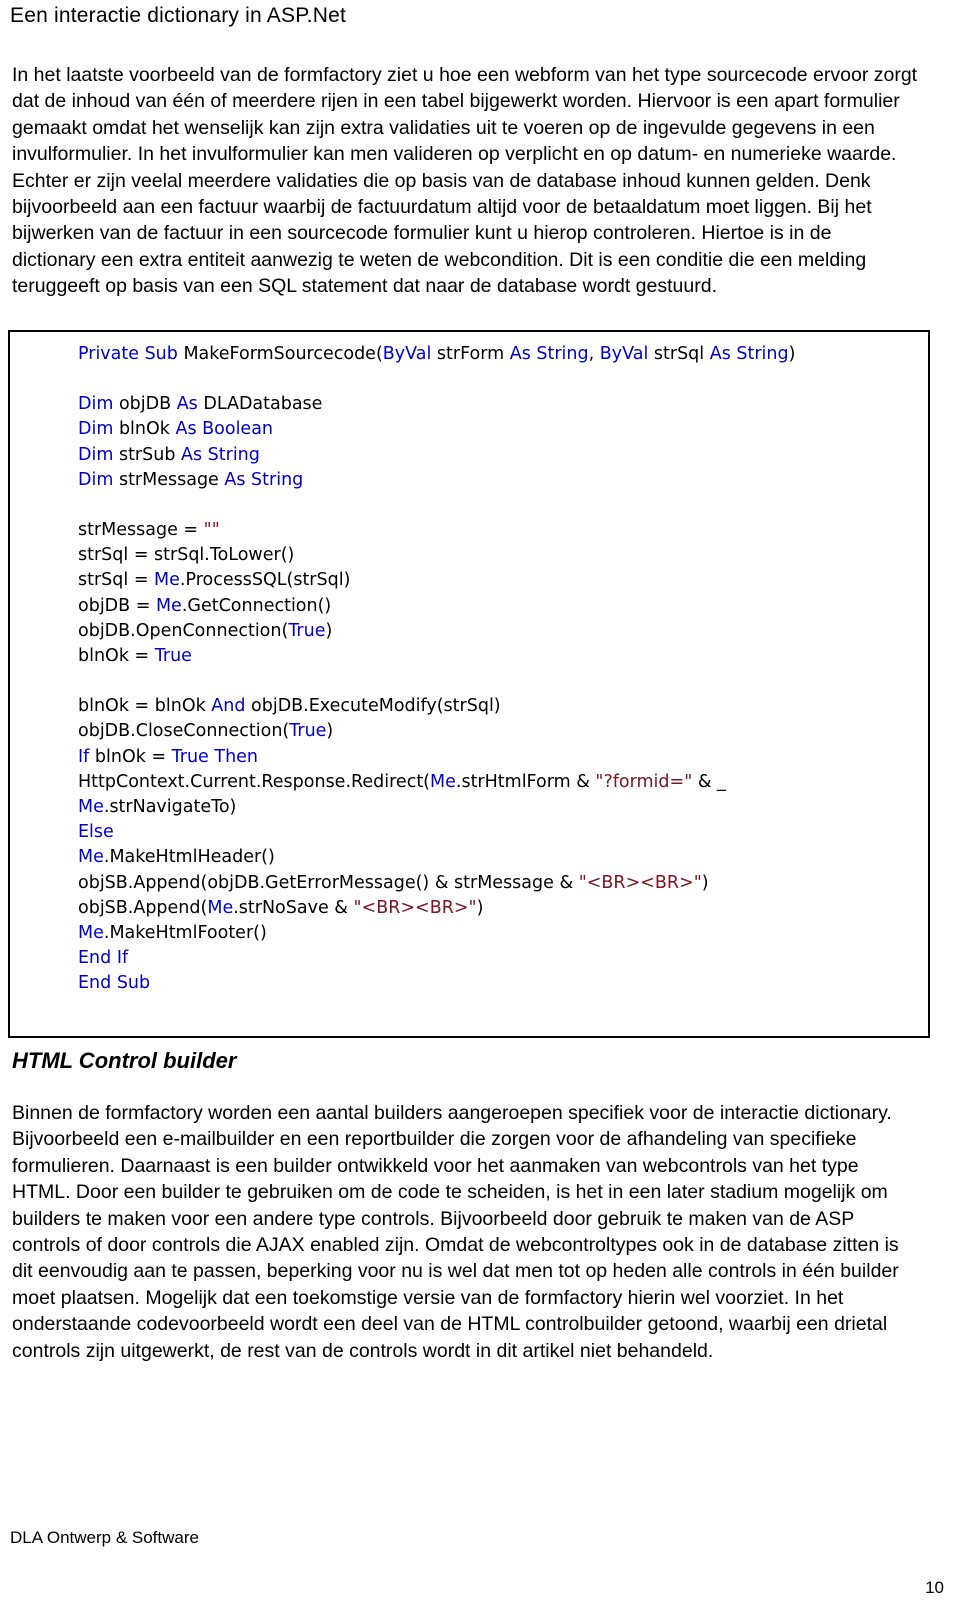 The height and width of the screenshot is (1624, 960). What do you see at coordinates (500, 404) in the screenshot?
I see `code-line: Dim objDB As DLADatabase` at bounding box center [500, 404].